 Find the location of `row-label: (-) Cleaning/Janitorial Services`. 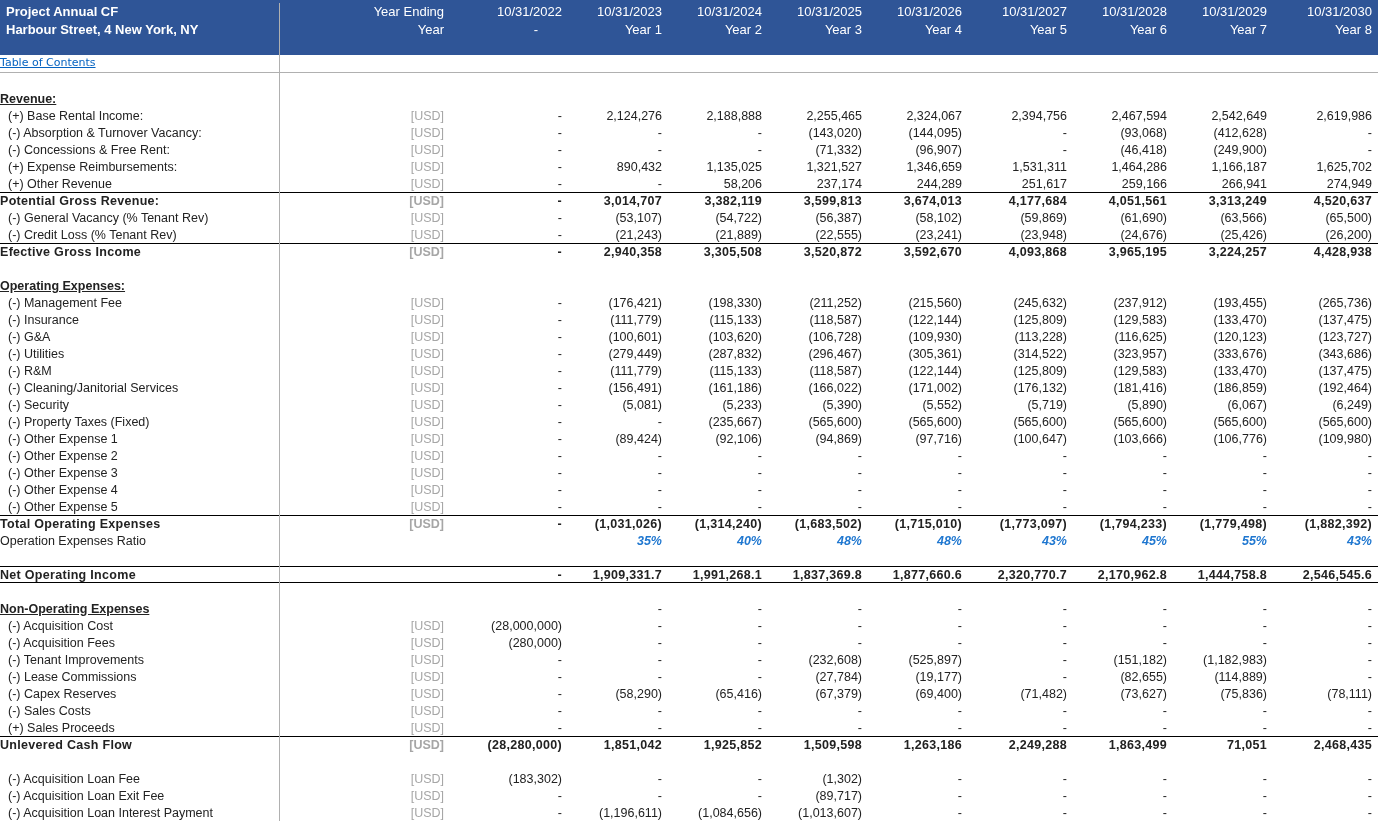

row-label: (-) Cleaning/Janitorial Services is located at coordinates (140, 387).